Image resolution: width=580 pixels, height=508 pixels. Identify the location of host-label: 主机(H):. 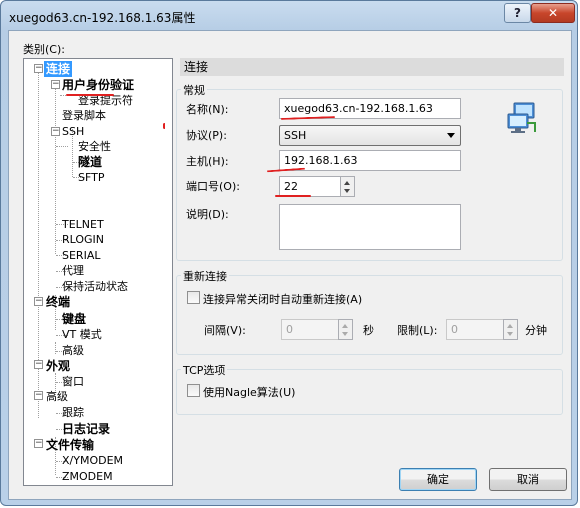
(207, 161).